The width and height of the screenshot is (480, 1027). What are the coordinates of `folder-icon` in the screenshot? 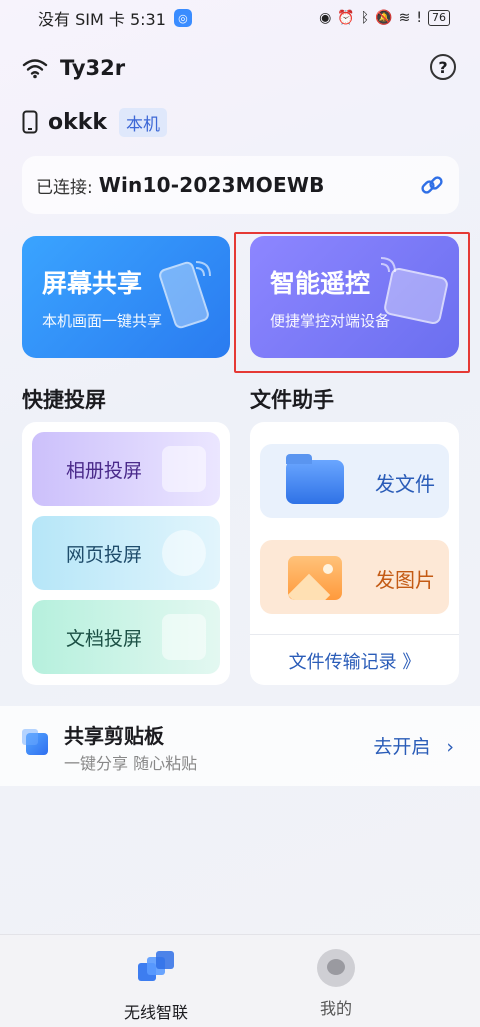 It's located at (315, 479).